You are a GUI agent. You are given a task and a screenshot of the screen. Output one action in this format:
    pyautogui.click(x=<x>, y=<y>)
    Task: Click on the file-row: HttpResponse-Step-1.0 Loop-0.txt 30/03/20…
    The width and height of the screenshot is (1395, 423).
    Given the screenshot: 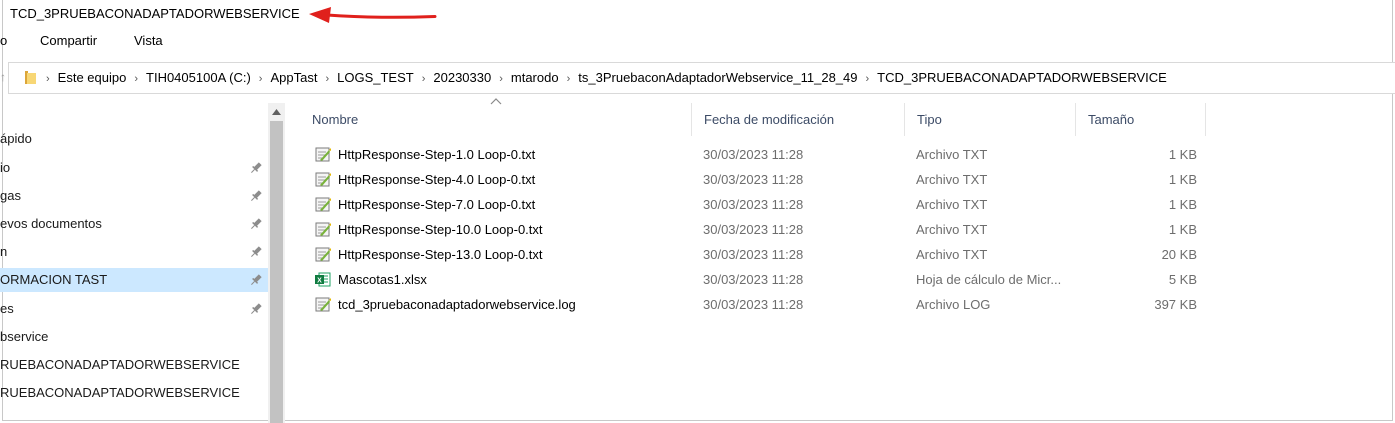 What is the action you would take?
    pyautogui.click(x=755, y=154)
    